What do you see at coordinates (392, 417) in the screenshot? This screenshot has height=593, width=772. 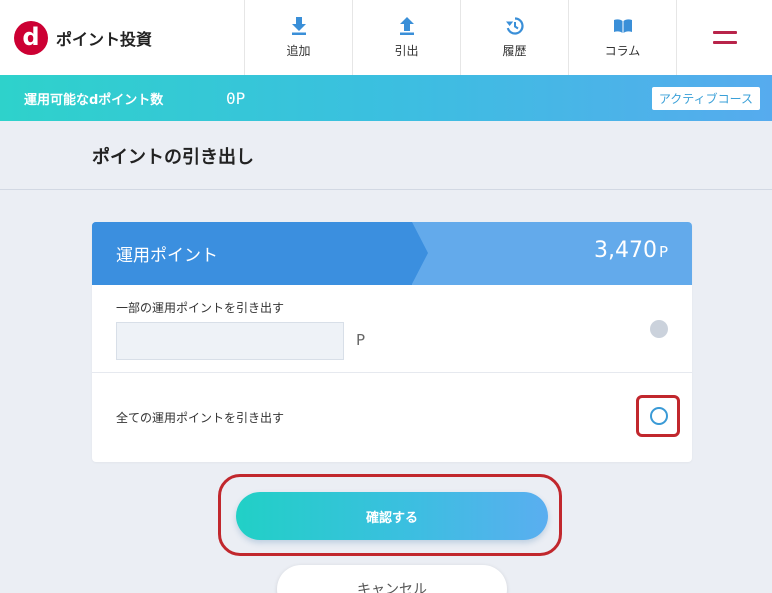 I see `option-all: 全ての運用ポイントを引き出す` at bounding box center [392, 417].